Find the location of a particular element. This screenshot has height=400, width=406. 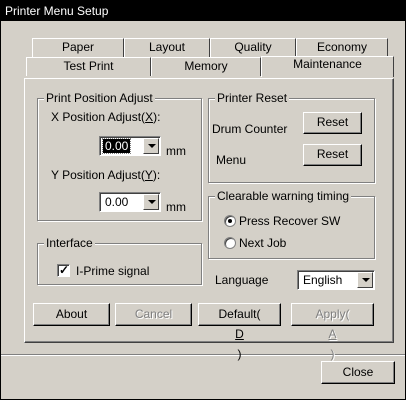

x-position-value: 0.00 is located at coordinates (116, 146).